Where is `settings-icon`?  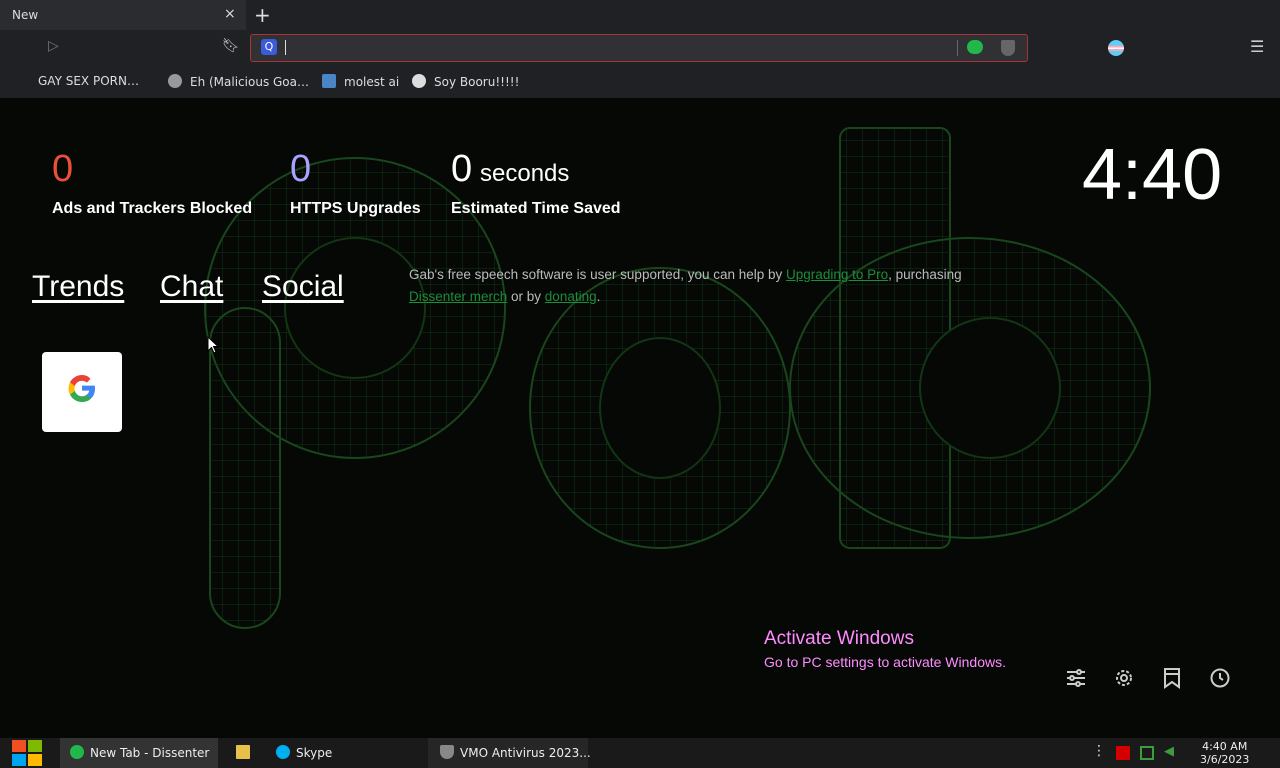
settings-icon is located at coordinates (1124, 678).